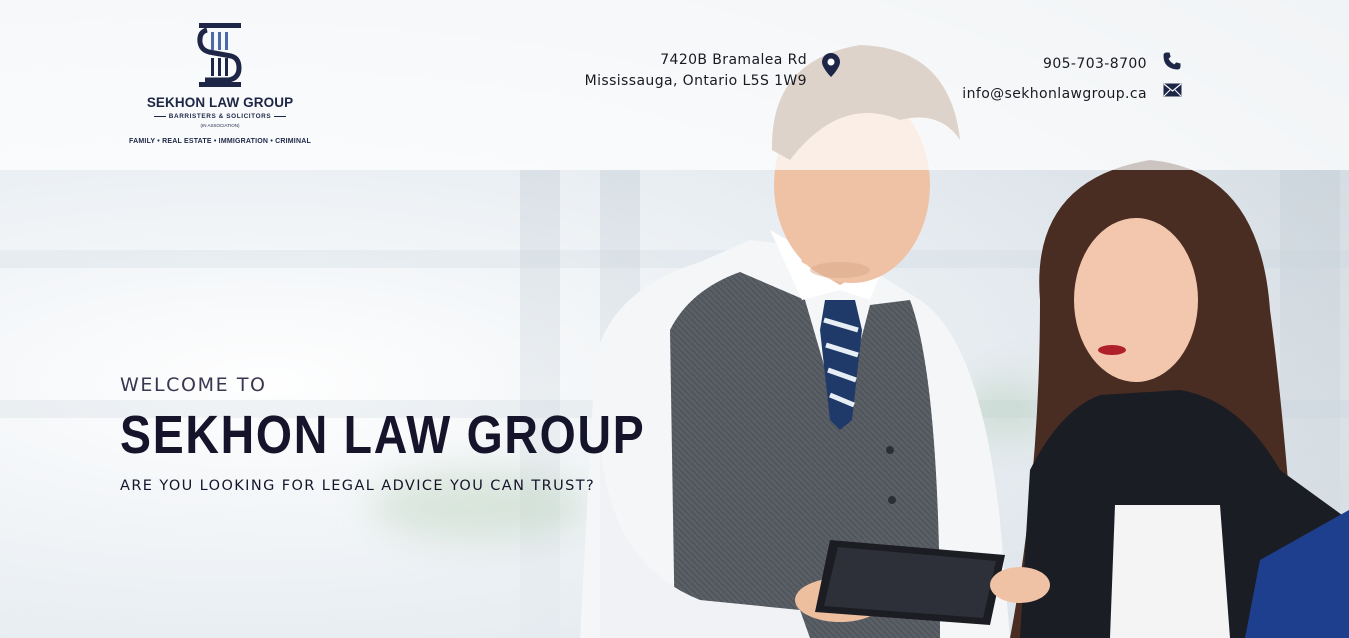 Image resolution: width=1349 pixels, height=638 pixels. What do you see at coordinates (1172, 61) in the screenshot?
I see `phone-icon` at bounding box center [1172, 61].